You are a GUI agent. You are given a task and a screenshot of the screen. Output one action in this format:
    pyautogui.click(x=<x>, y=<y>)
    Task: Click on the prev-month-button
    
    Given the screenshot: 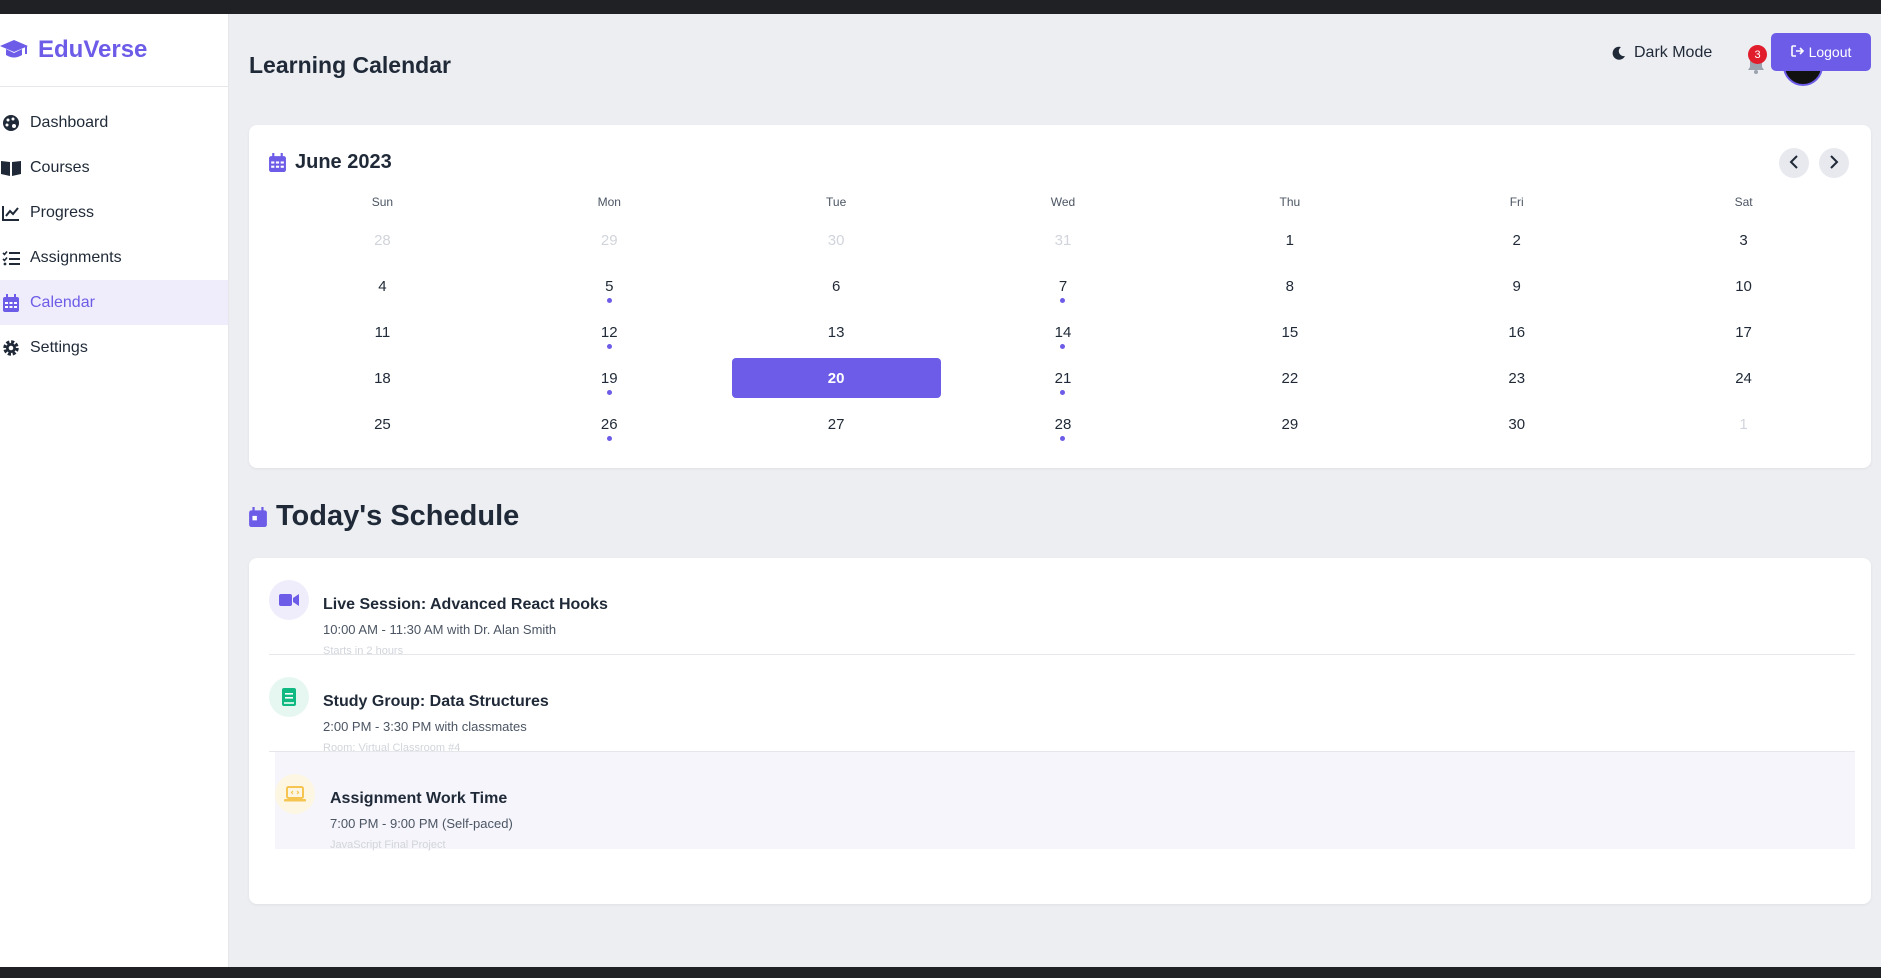 What is the action you would take?
    pyautogui.click(x=1794, y=163)
    